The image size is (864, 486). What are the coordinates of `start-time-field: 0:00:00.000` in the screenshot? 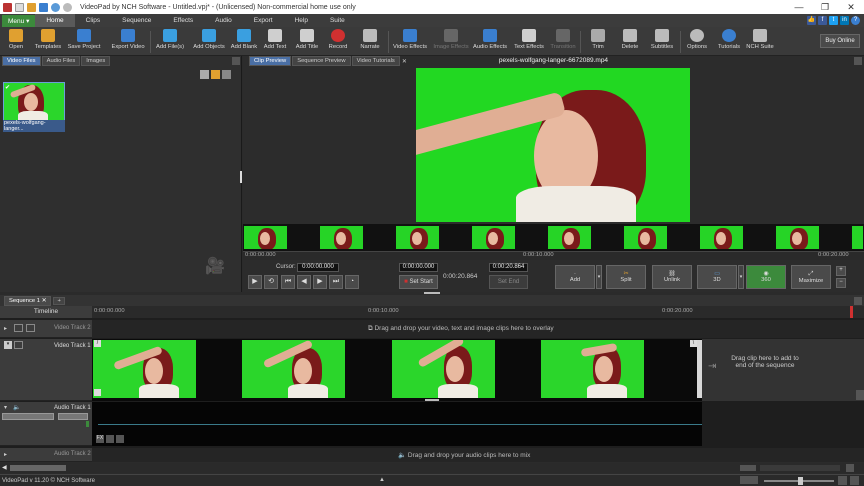 It's located at (418, 267).